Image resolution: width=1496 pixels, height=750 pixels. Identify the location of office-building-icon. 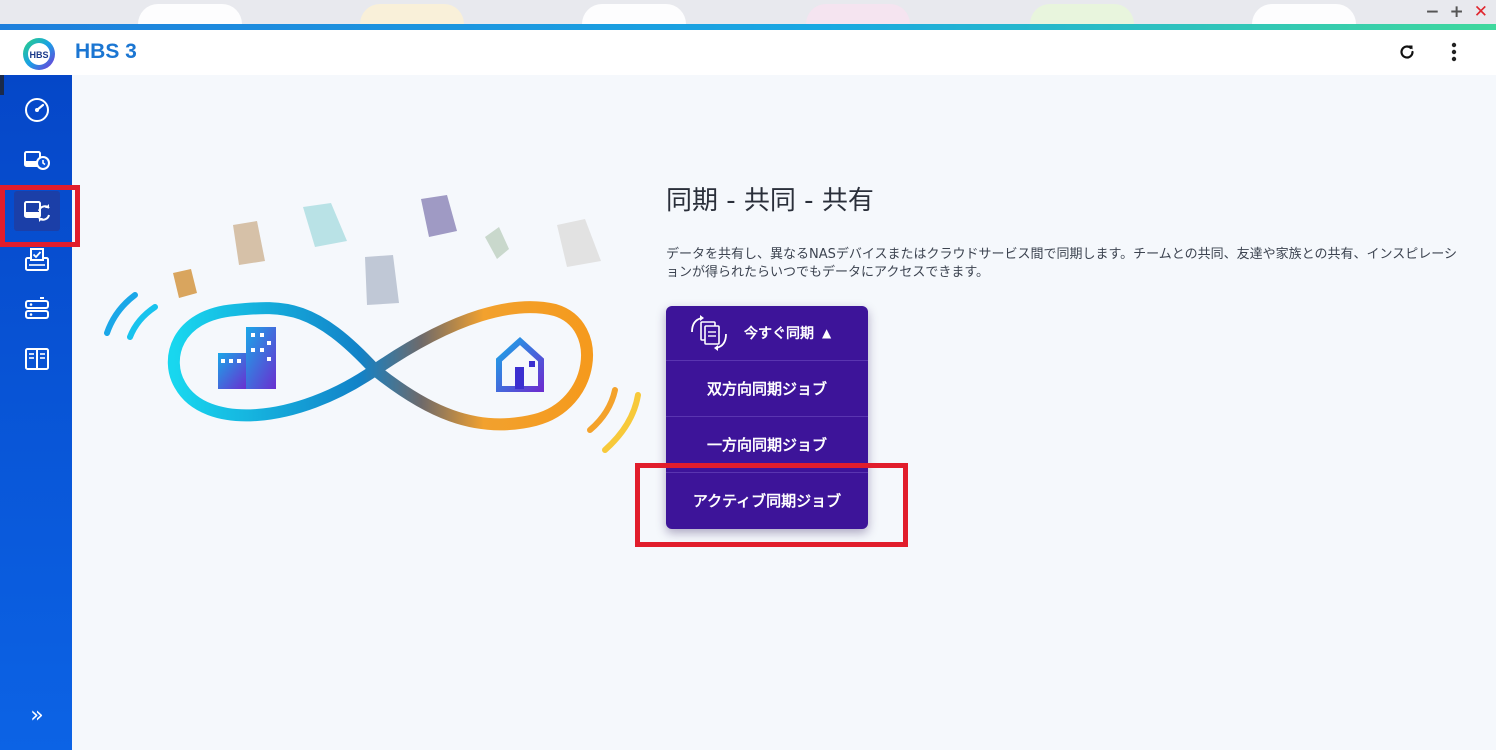
(247, 358).